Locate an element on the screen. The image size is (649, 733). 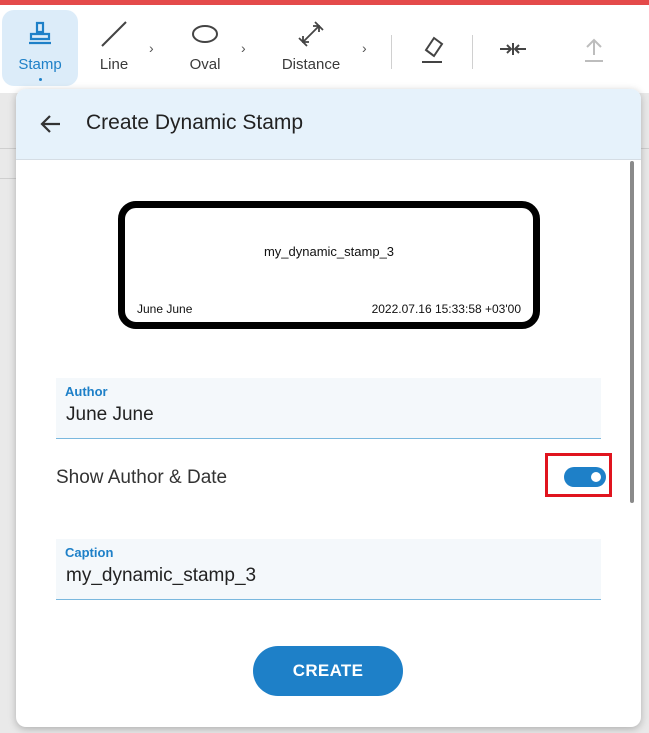
tool-stamp: Stamp is located at coordinates (40, 48).